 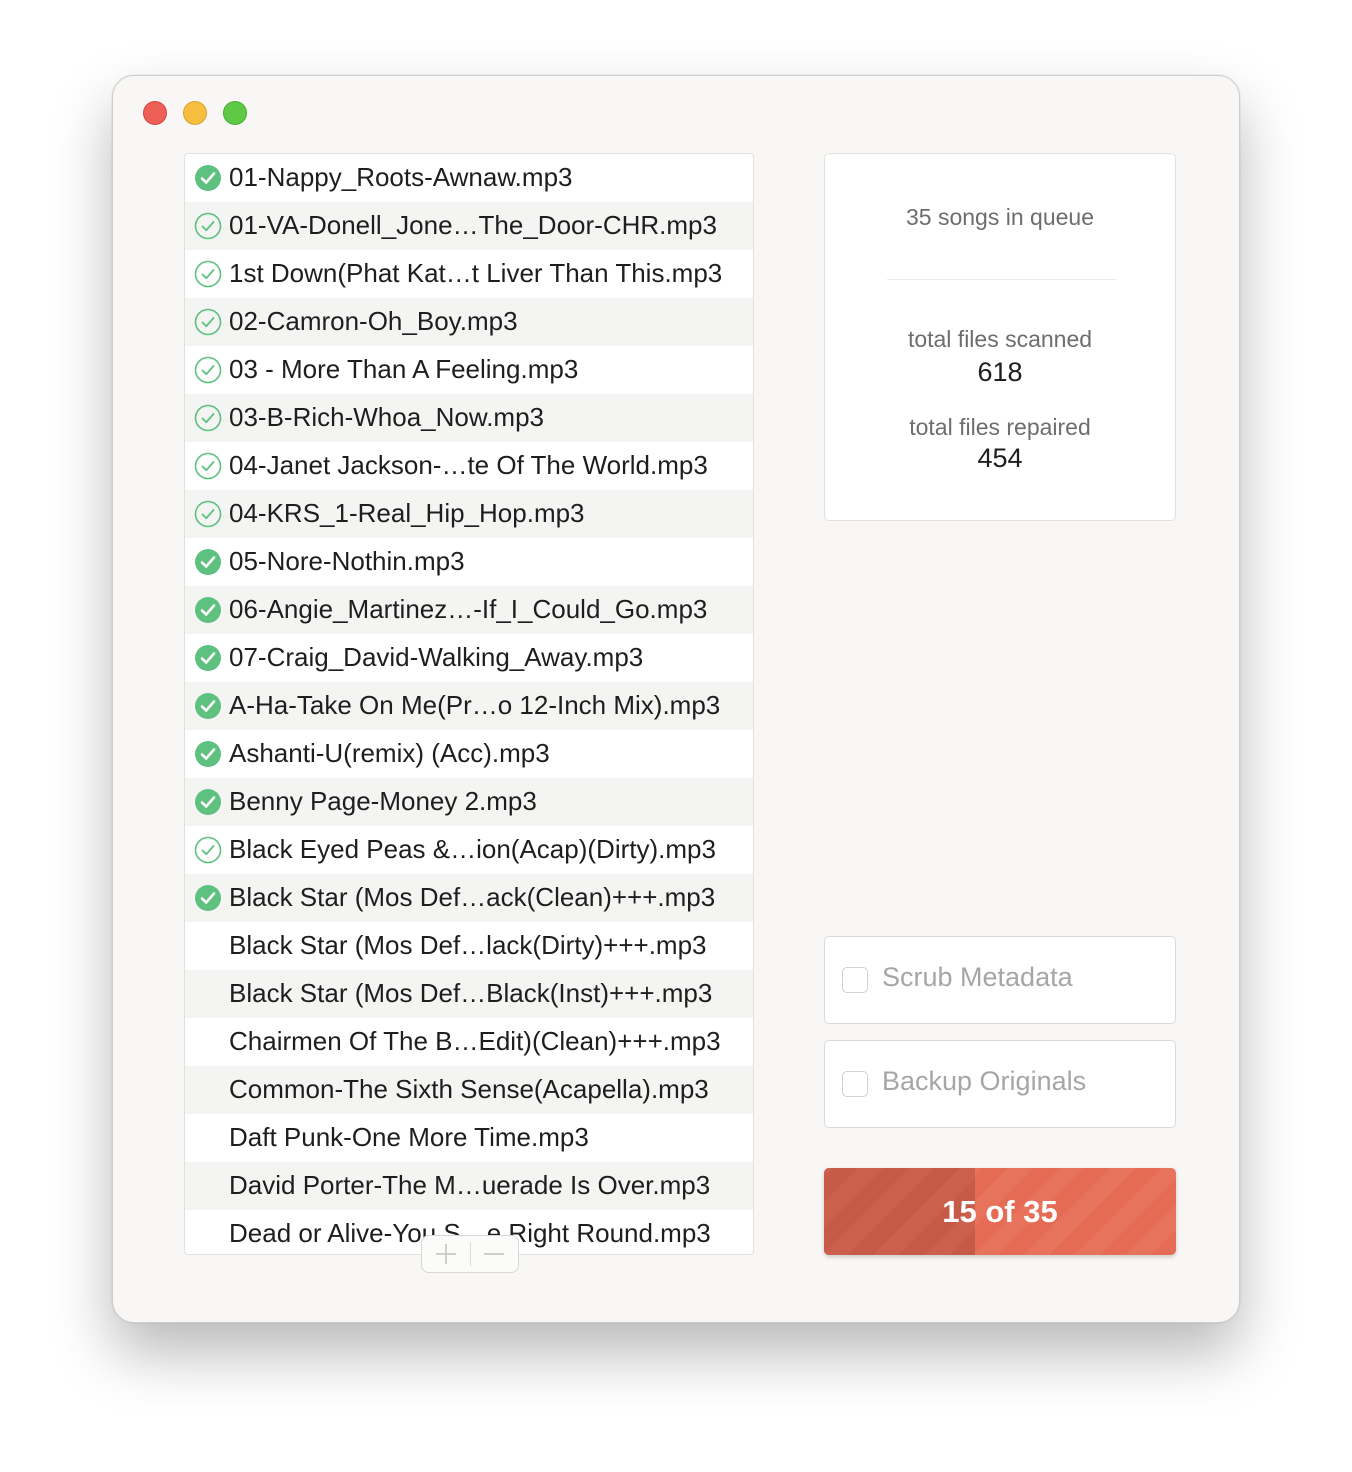 I want to click on backup-originals-option: Backup Originals, so click(x=1000, y=1084).